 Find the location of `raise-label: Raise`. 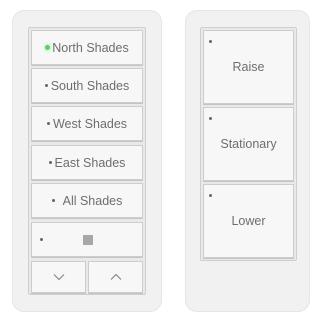

raise-label: Raise is located at coordinates (248, 67).